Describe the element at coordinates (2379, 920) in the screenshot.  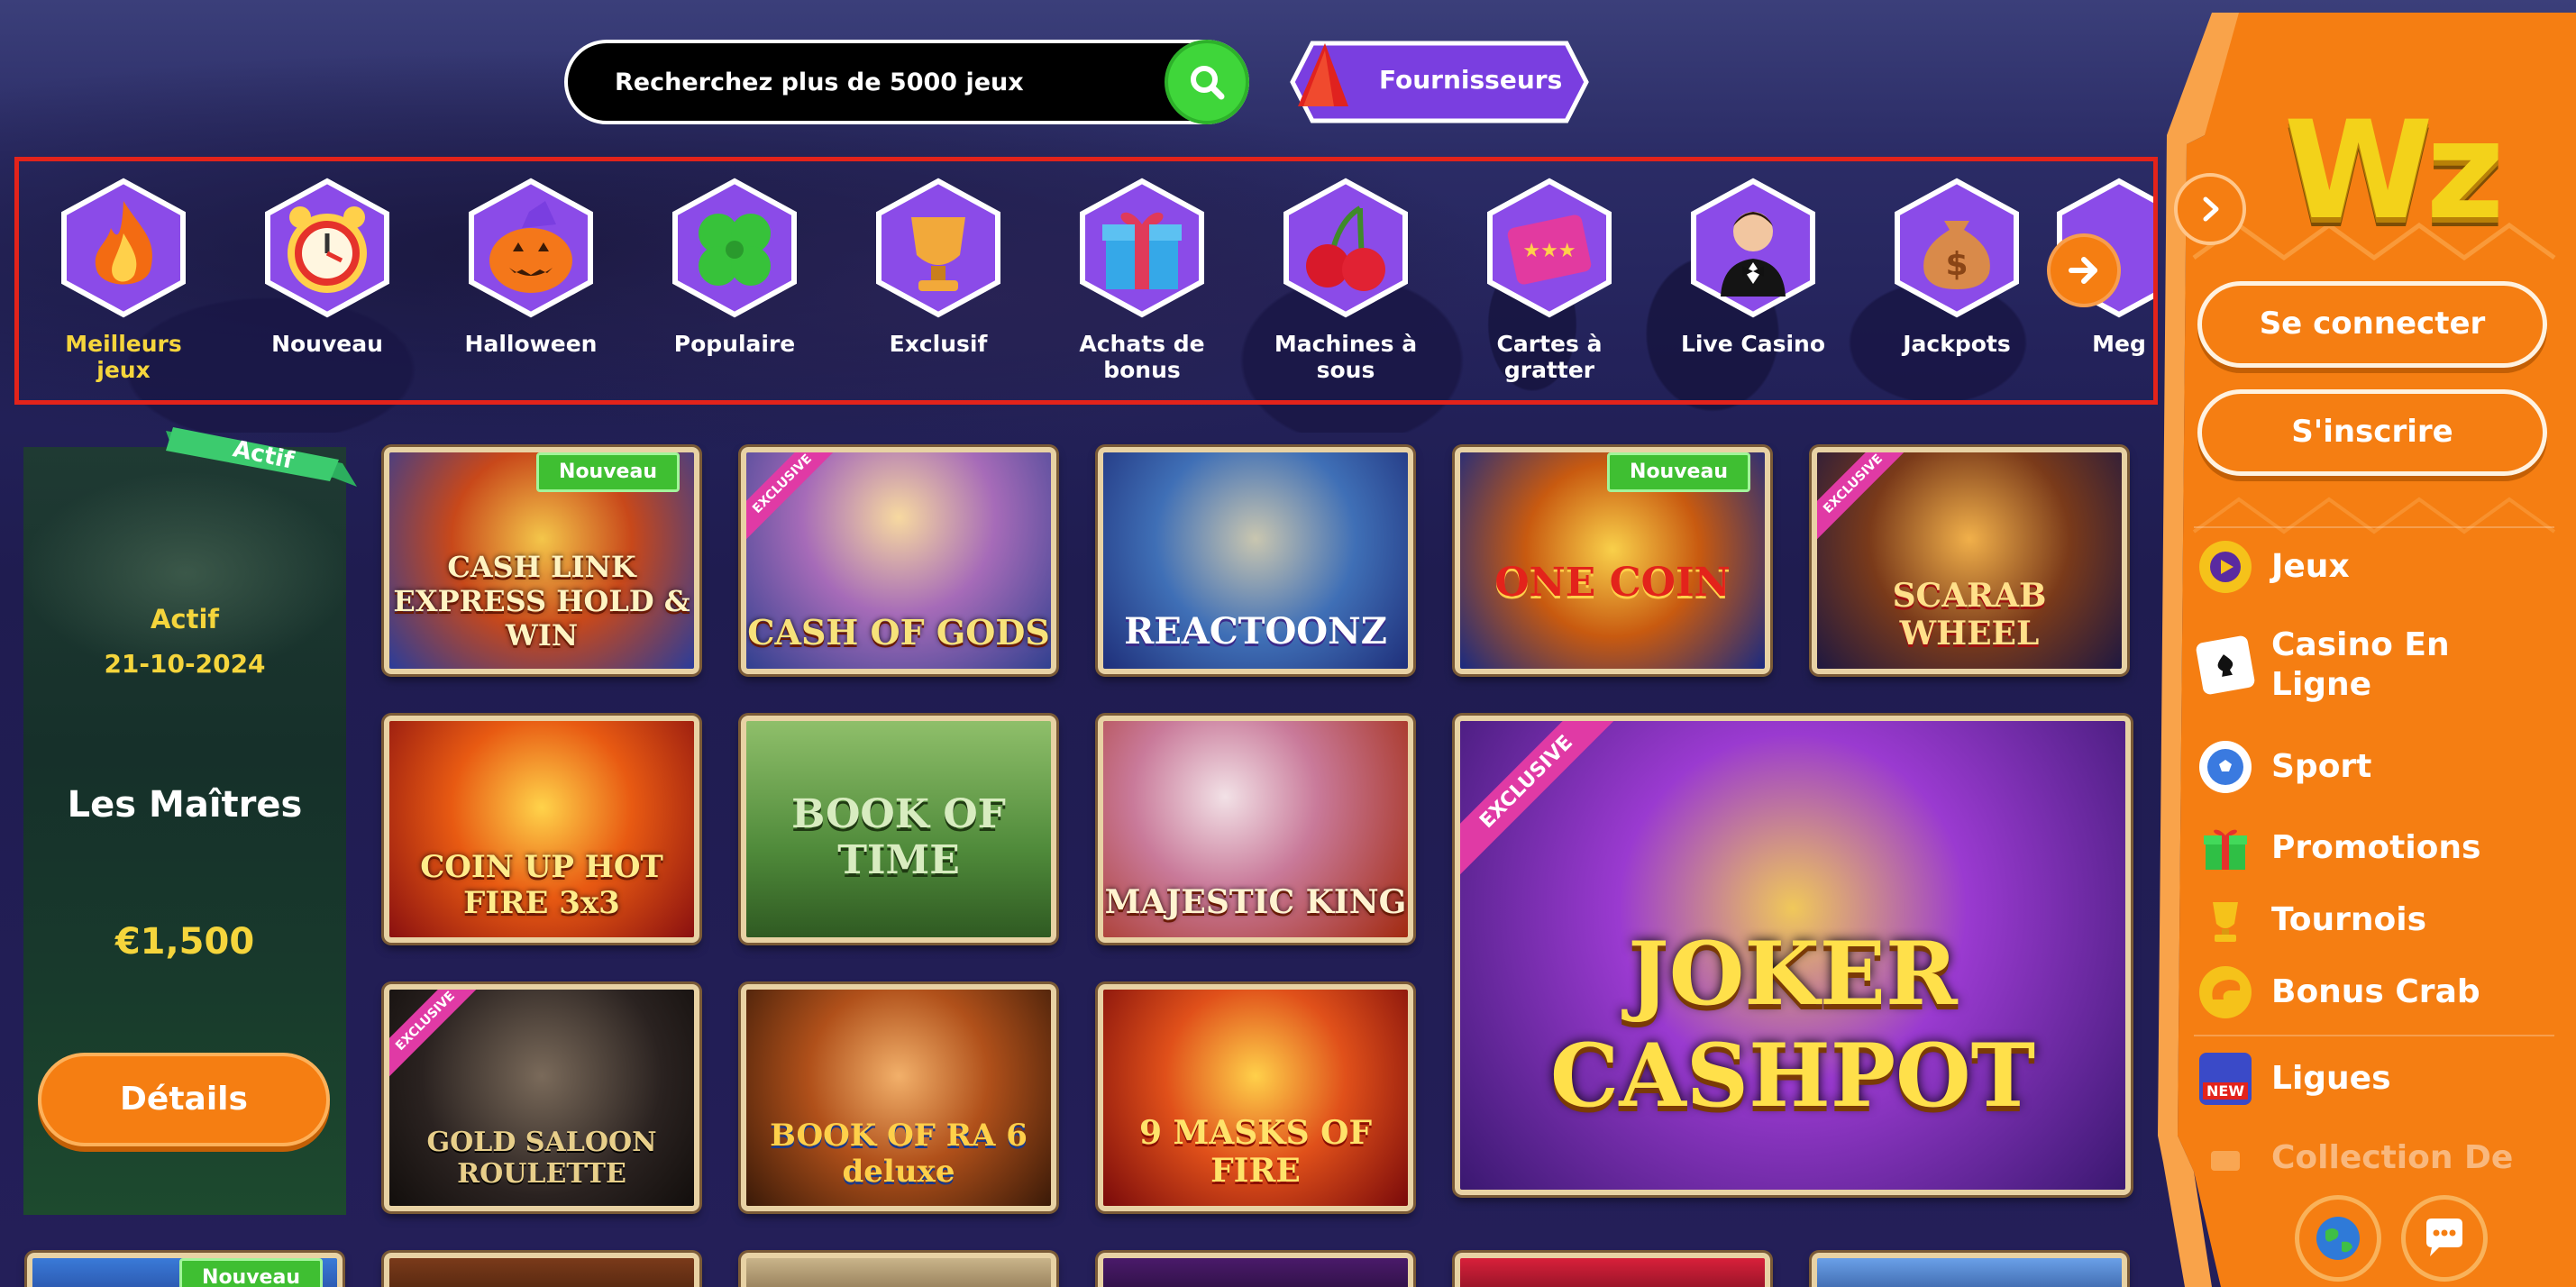
I see `nav-item-tournois: Tournois` at that location.